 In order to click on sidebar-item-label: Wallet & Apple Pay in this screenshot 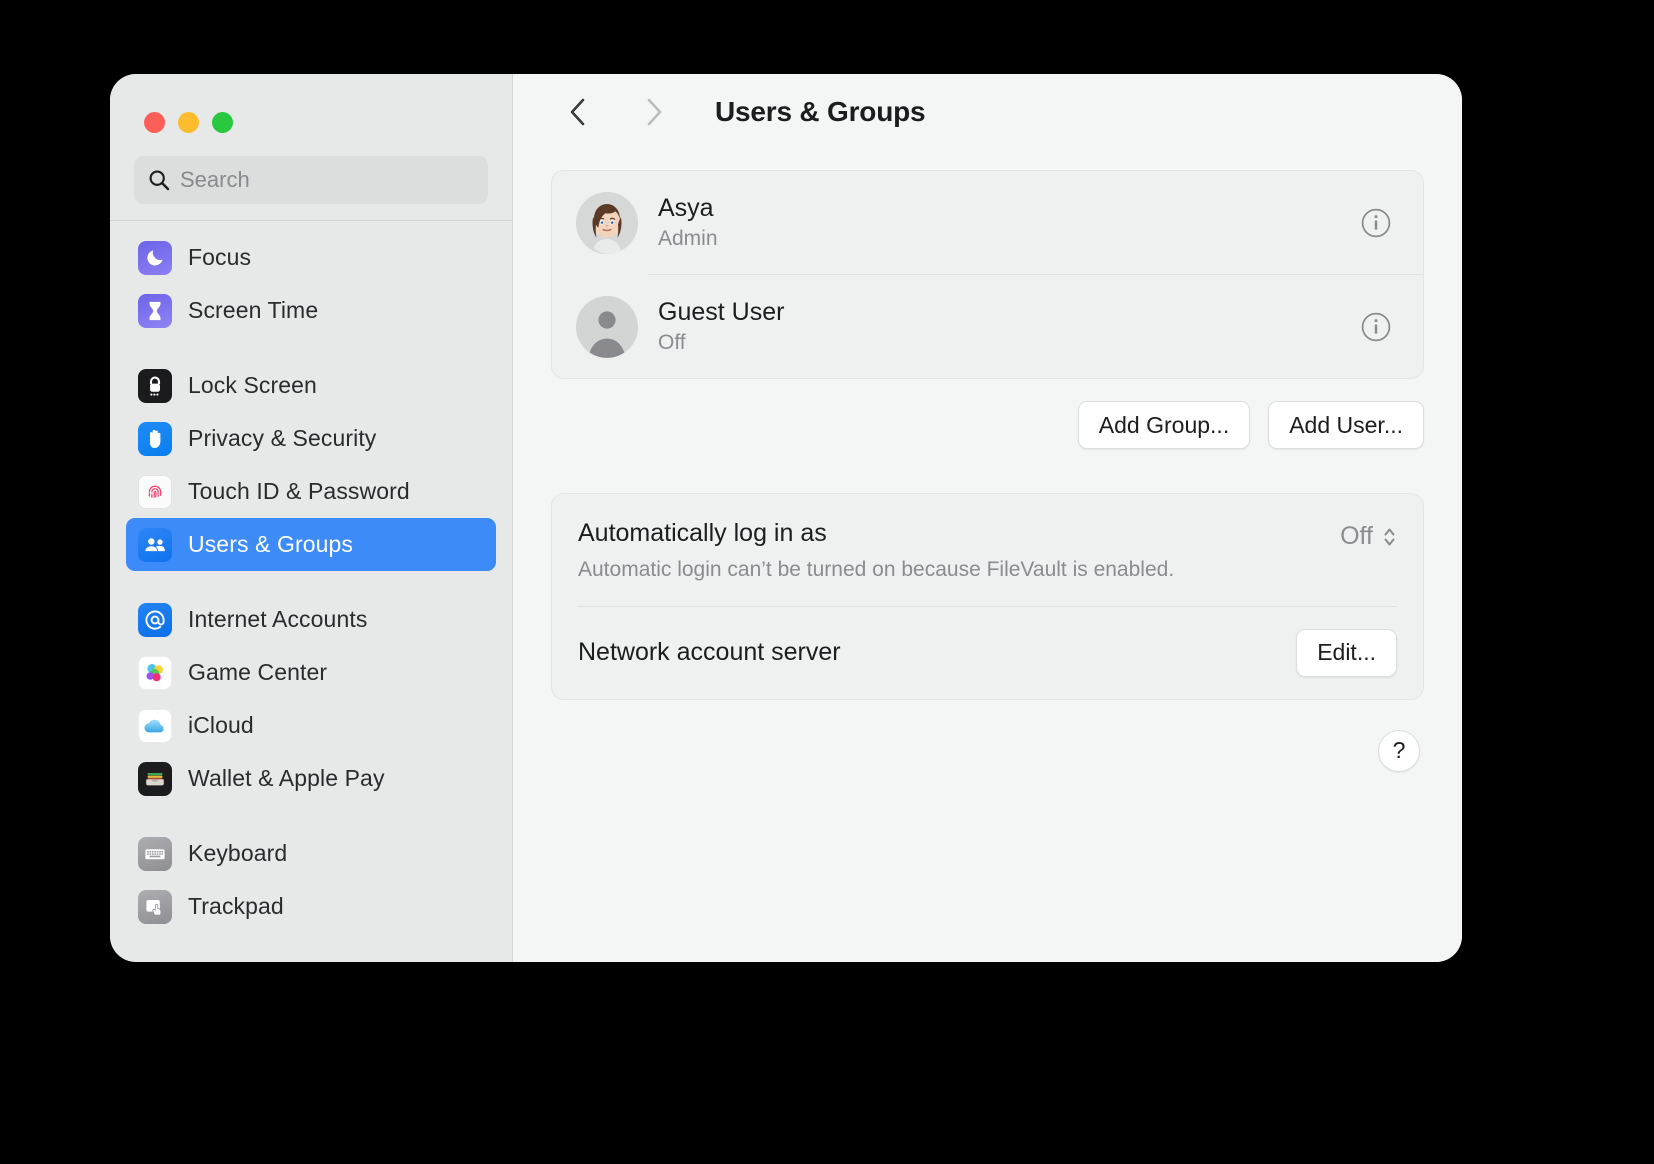, I will do `click(286, 778)`.